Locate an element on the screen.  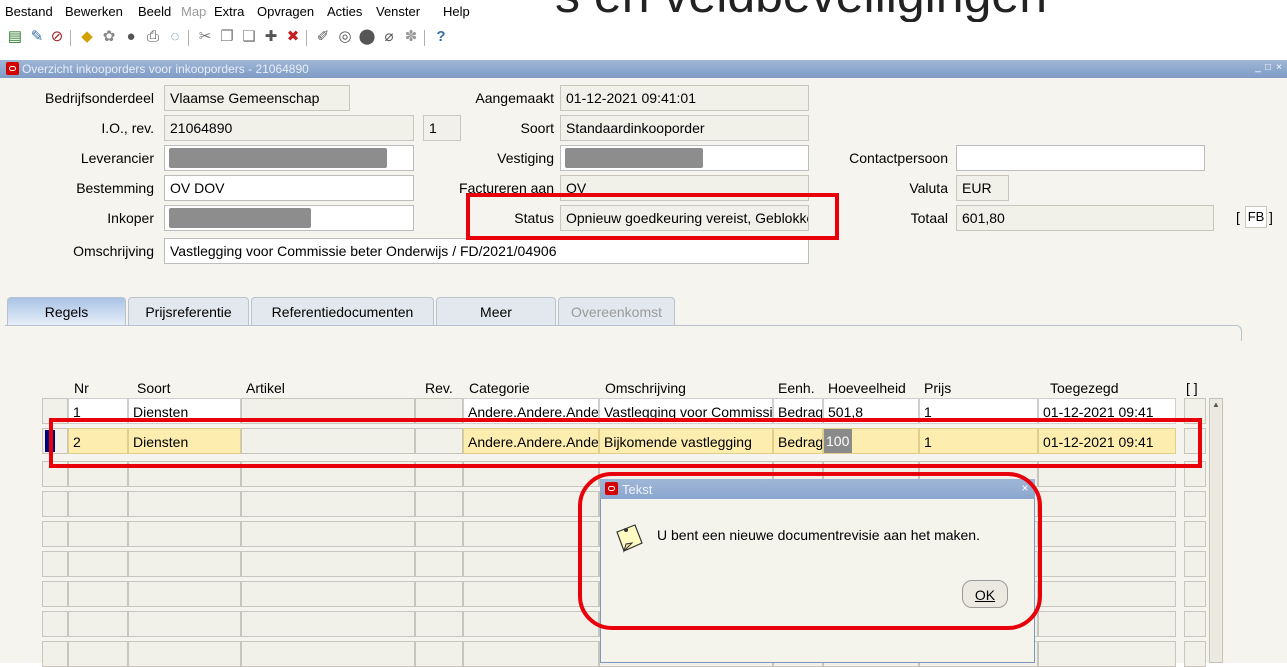
tab-prijsreferentie: Prijsreferentie is located at coordinates (188, 311).